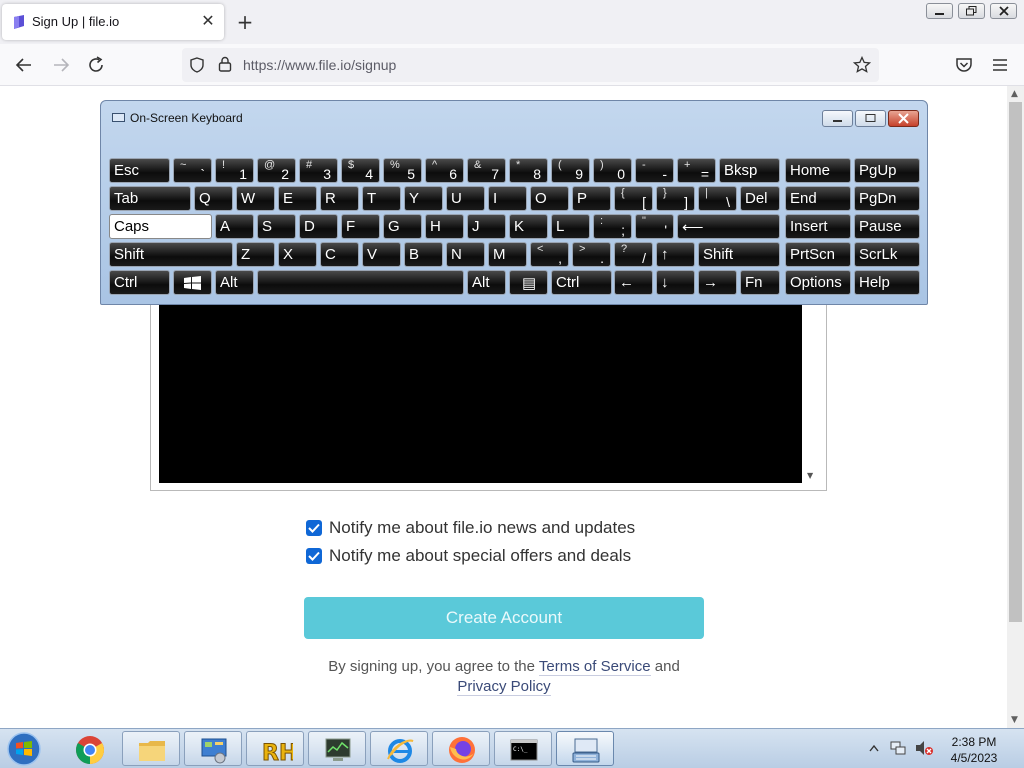 The width and height of the screenshot is (1024, 768). Describe the element at coordinates (585, 748) in the screenshot. I see `taskbar-on-screen-keyboard` at that location.